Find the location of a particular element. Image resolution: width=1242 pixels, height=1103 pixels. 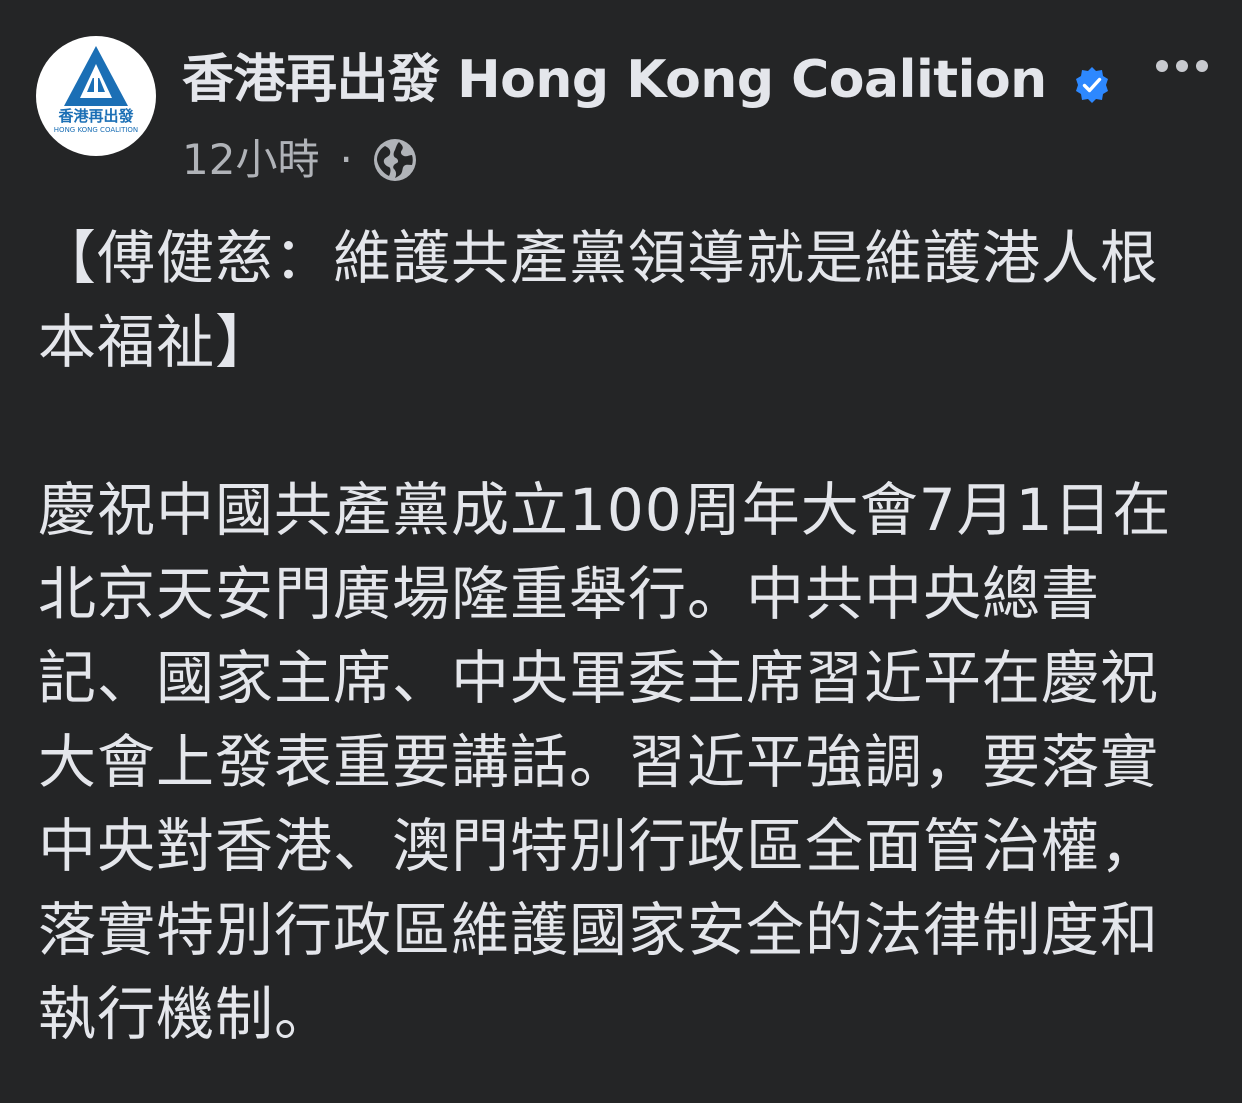

page-avatar: 香港再出發 HONG KONG COALITION is located at coordinates (96, 96).